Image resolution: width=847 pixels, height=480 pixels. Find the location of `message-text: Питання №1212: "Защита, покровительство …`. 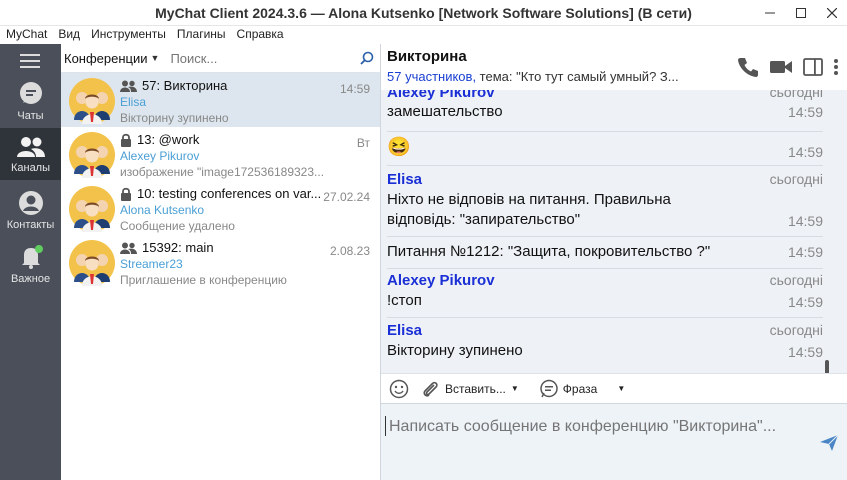

message-text: Питання №1212: "Защита, покровительство … is located at coordinates (549, 251).